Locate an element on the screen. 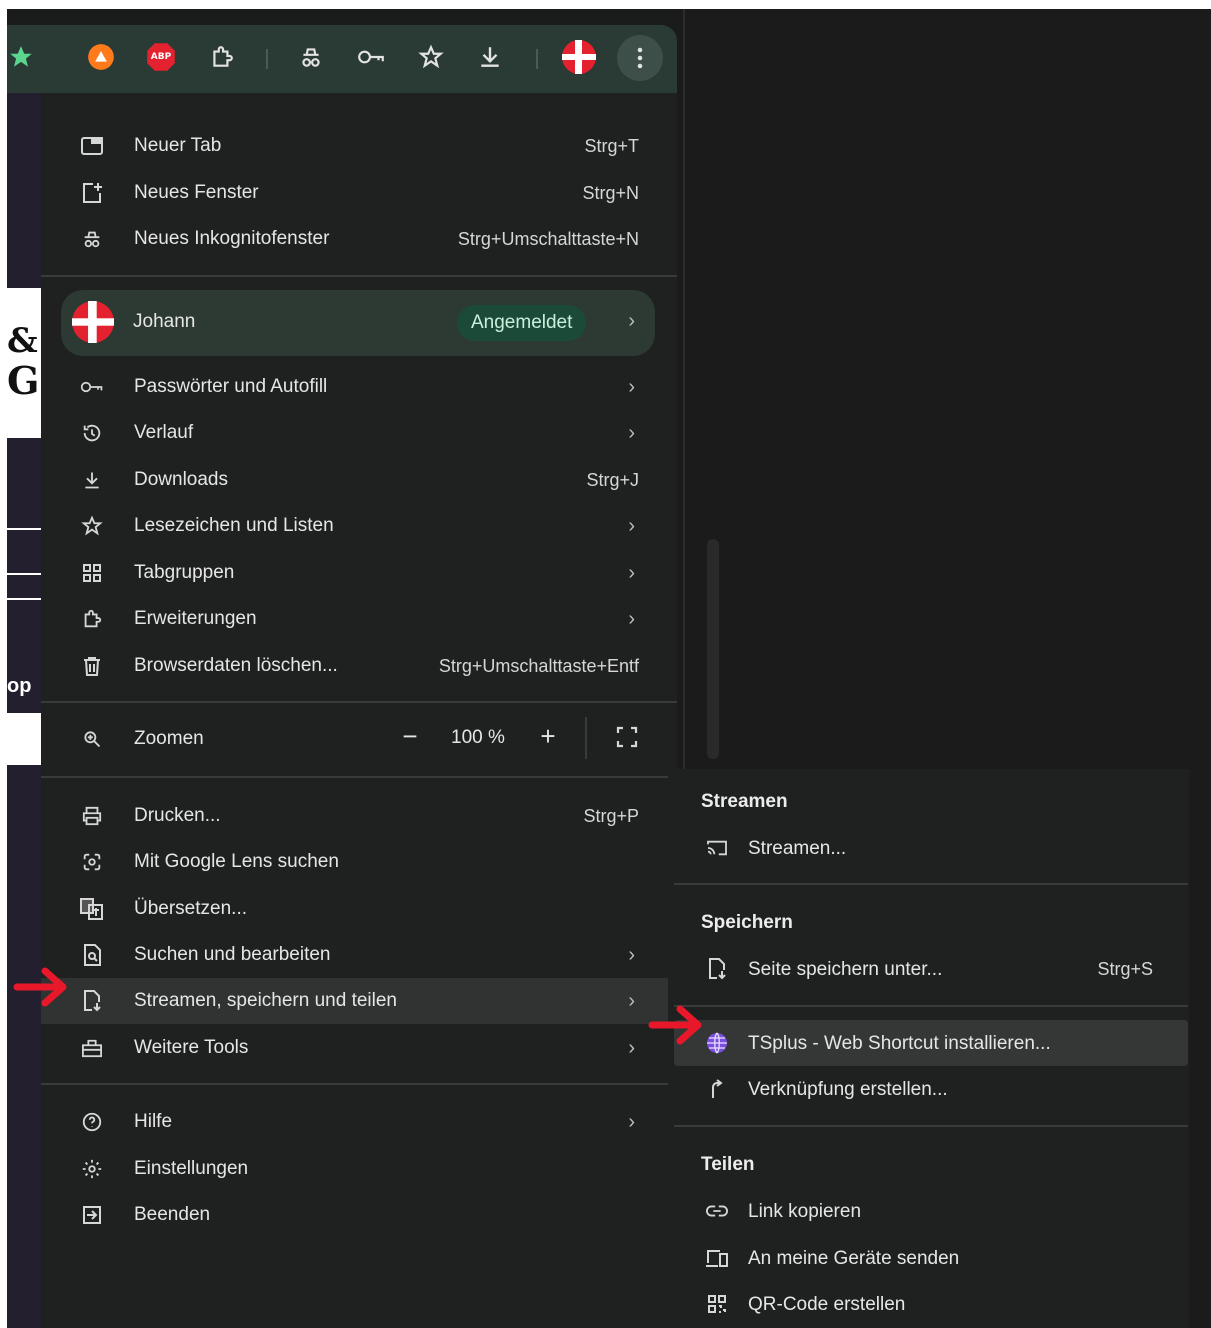  submenu-item-send-devices: An meine Geräte senden is located at coordinates (928, 1258).